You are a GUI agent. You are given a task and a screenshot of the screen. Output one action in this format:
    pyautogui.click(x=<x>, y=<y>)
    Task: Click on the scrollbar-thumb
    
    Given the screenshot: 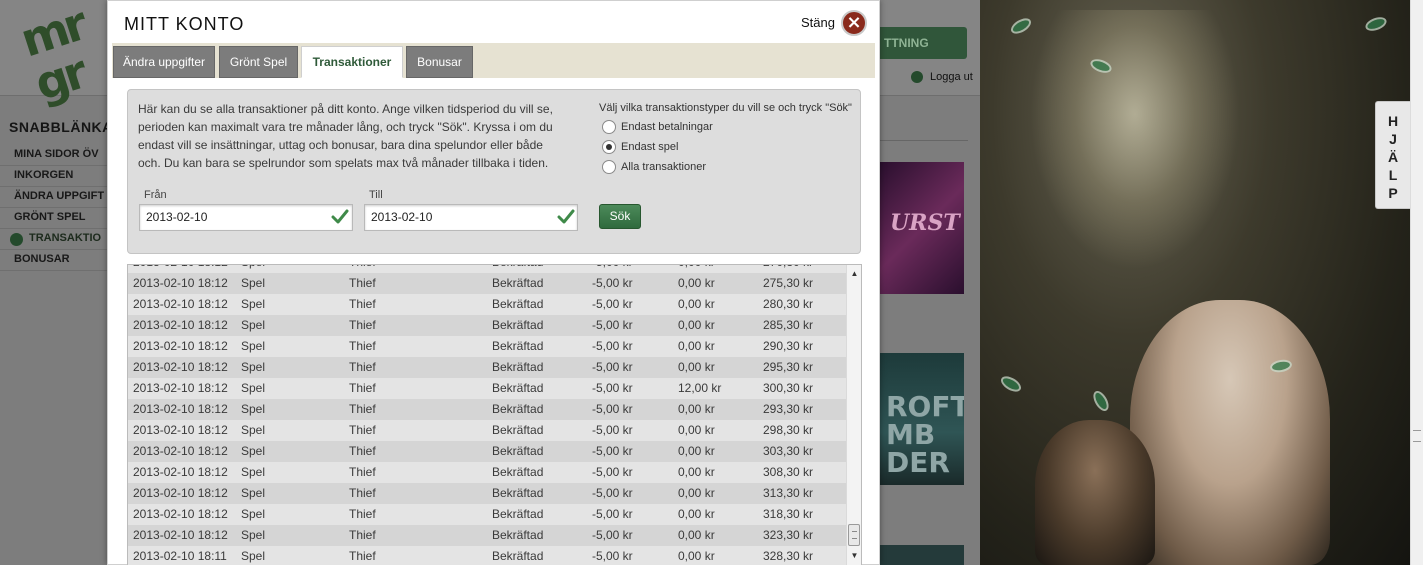 What is the action you would take?
    pyautogui.click(x=854, y=535)
    